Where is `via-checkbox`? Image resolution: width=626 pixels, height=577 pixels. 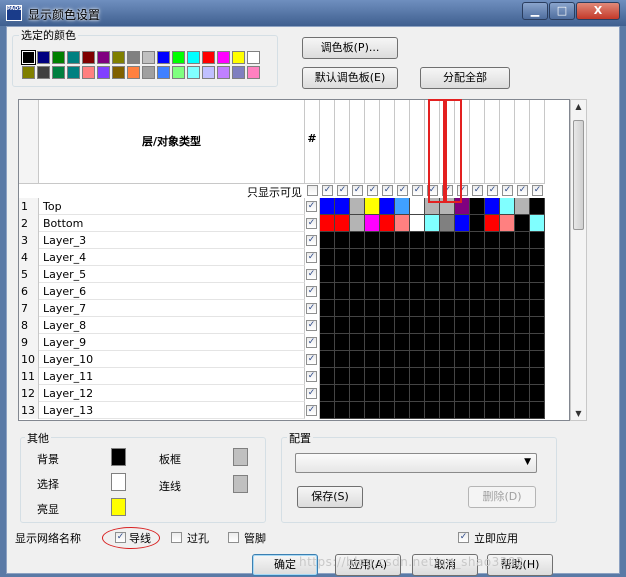 via-checkbox is located at coordinates (176, 537).